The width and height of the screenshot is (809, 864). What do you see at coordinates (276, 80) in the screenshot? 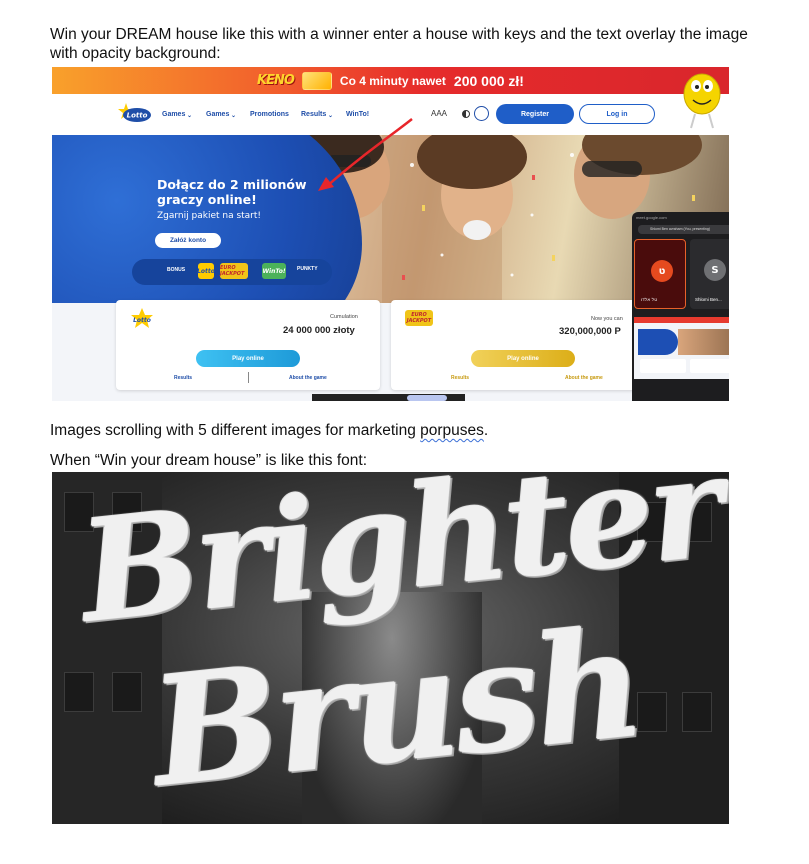
I see `keno-logo: KENO` at bounding box center [276, 80].